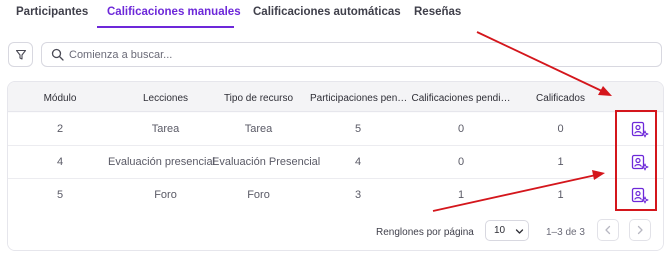 This screenshot has height=260, width=670. I want to click on cell-calificados: 0, so click(560, 129).